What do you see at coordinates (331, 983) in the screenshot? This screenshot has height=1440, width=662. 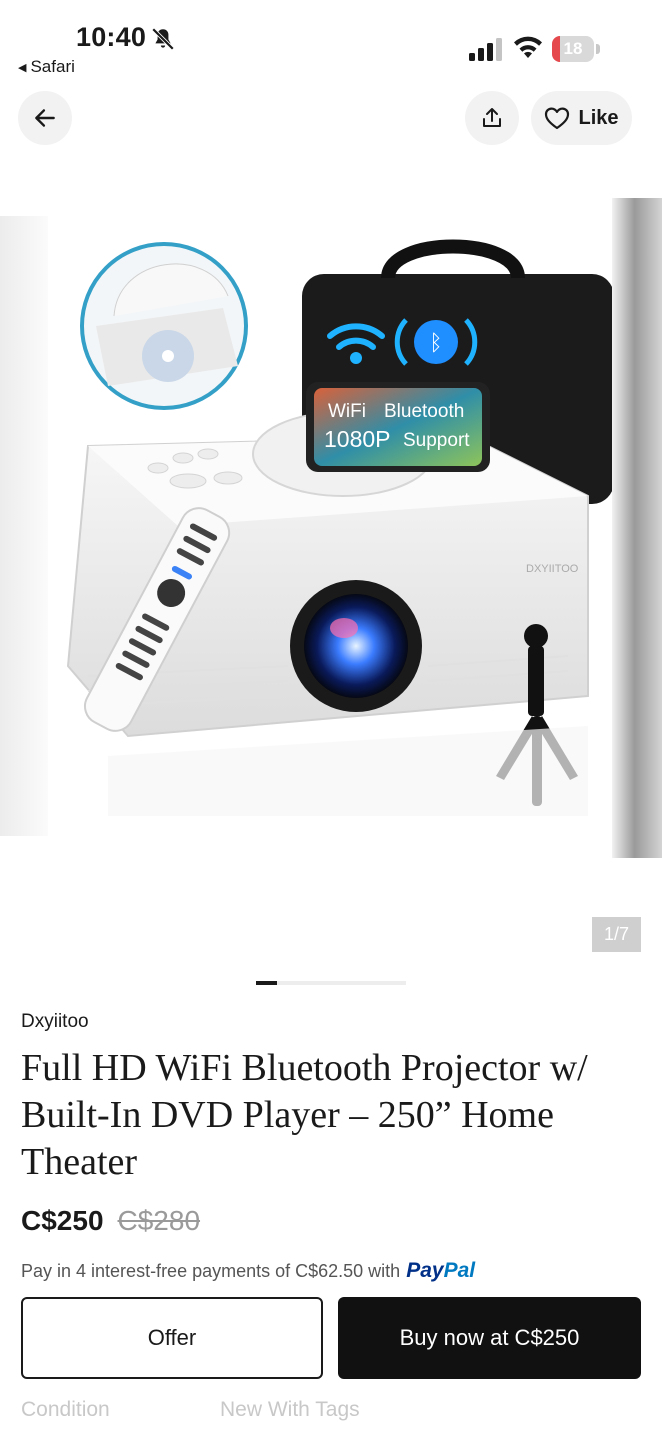 I see `image-pager` at bounding box center [331, 983].